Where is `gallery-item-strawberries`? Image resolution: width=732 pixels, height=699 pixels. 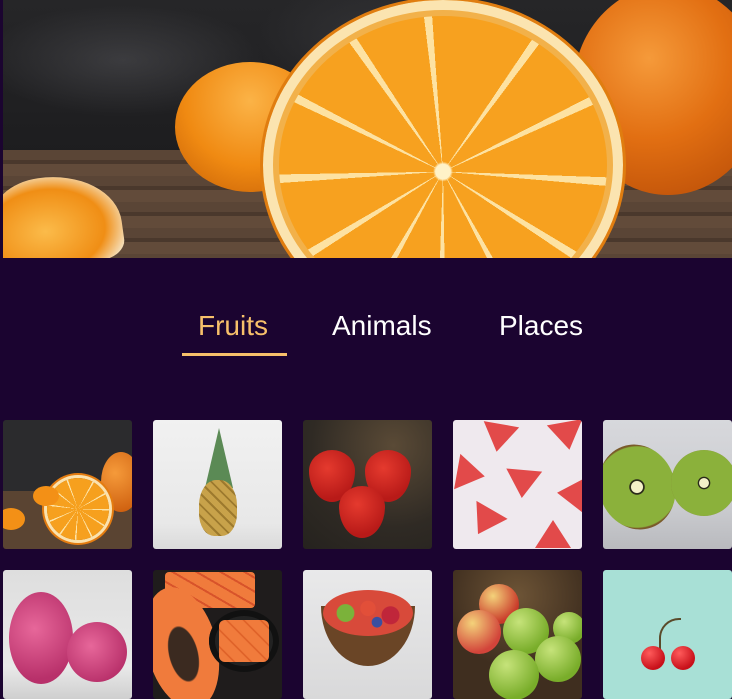 gallery-item-strawberries is located at coordinates (367, 484).